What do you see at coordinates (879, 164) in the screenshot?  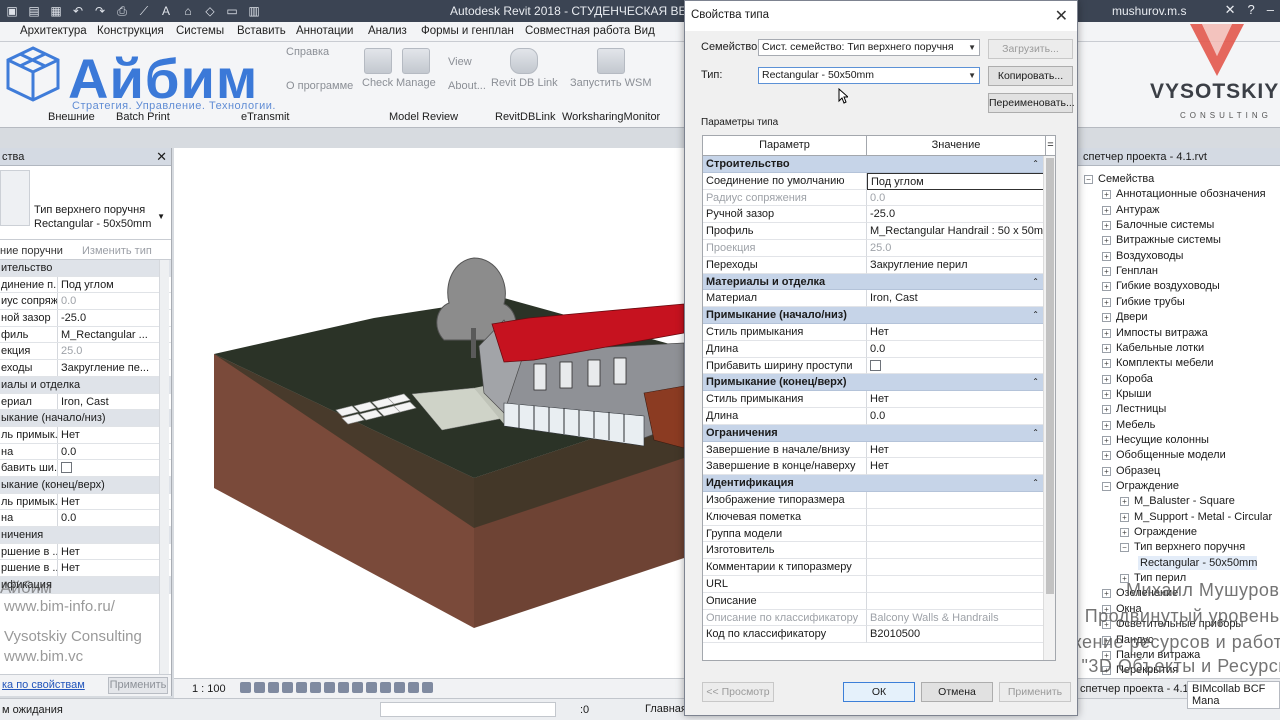 I see `parameter-group: Строительство ⌃` at bounding box center [879, 164].